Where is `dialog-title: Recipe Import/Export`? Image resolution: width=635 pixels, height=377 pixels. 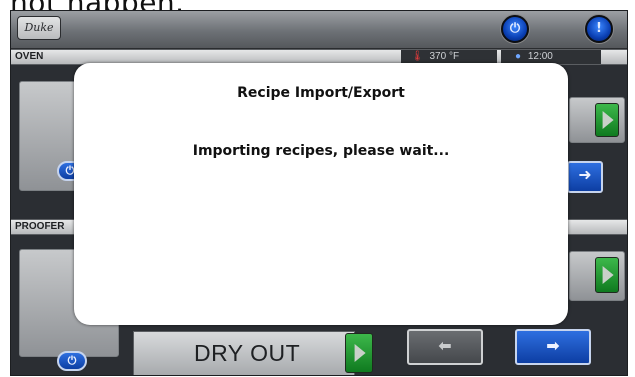 dialog-title: Recipe Import/Export is located at coordinates (321, 93).